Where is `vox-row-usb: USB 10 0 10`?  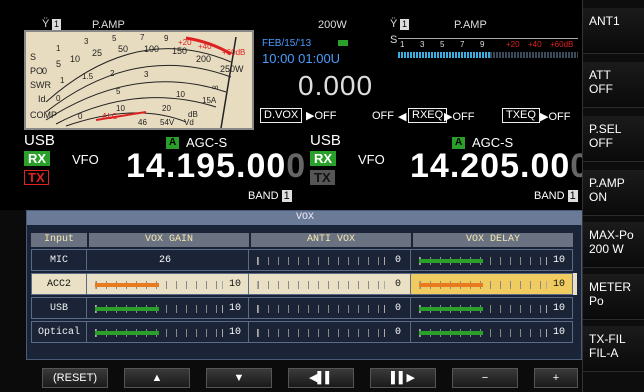 vox-row-usb: USB 10 0 10 is located at coordinates (304, 308).